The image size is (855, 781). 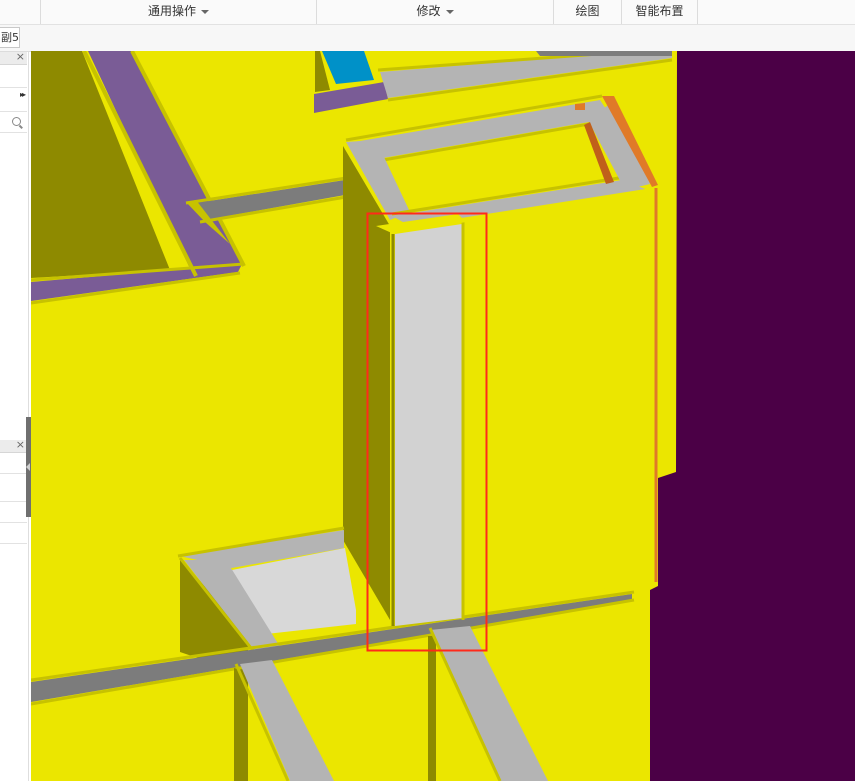 I want to click on ribbon-group-general-ops: 通用操作, so click(x=178, y=12).